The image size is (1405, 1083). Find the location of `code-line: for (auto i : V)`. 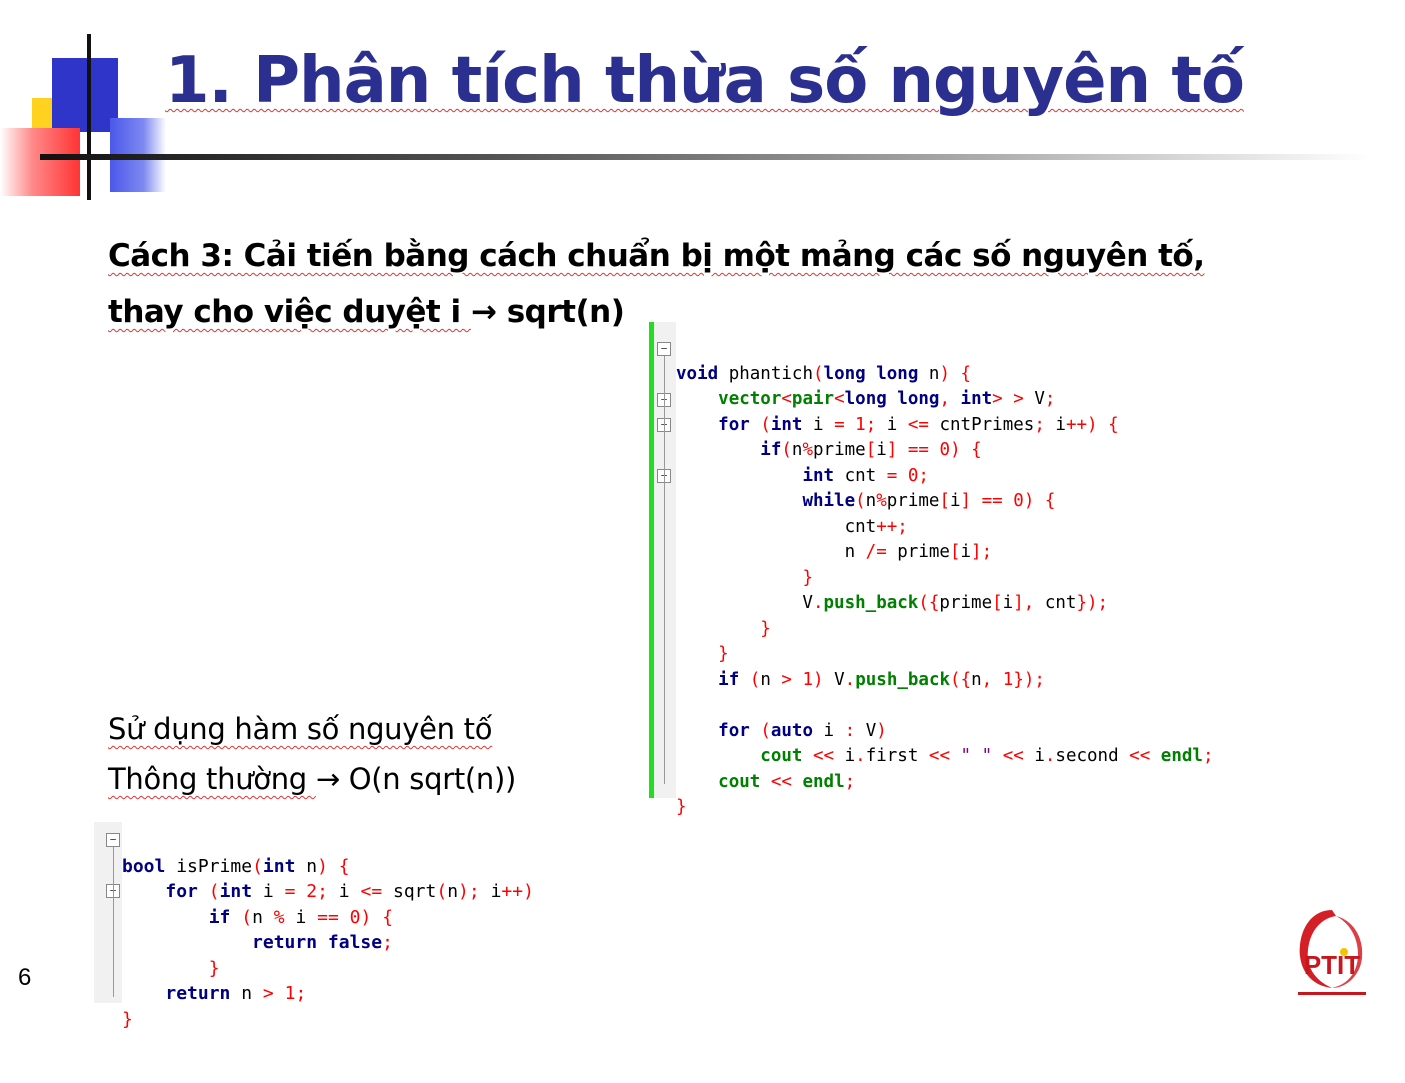

code-line: for (auto i : V) is located at coordinates (802, 730).